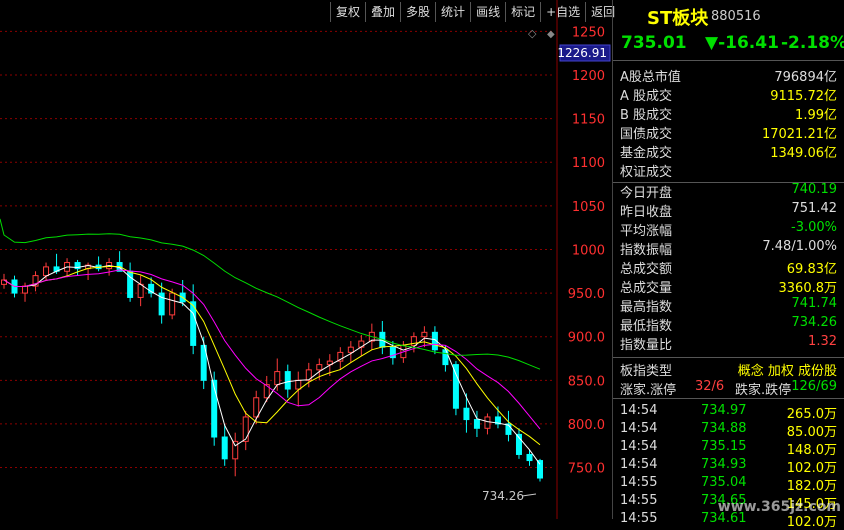 The width and height of the screenshot is (844, 530). What do you see at coordinates (586, 294) in the screenshot?
I see `y-tick-label: 950.0` at bounding box center [586, 294].